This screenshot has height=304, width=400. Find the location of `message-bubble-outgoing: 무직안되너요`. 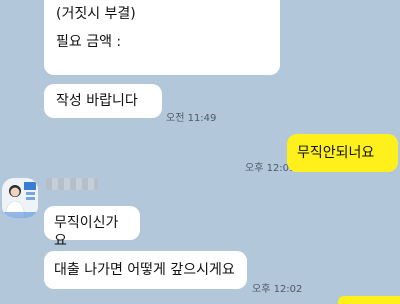

message-bubble-outgoing: 무직안되너요 is located at coordinates (342, 153).